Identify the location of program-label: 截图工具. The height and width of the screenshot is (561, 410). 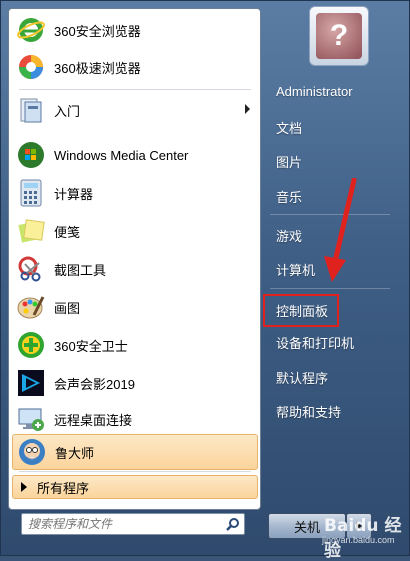
(80, 270).